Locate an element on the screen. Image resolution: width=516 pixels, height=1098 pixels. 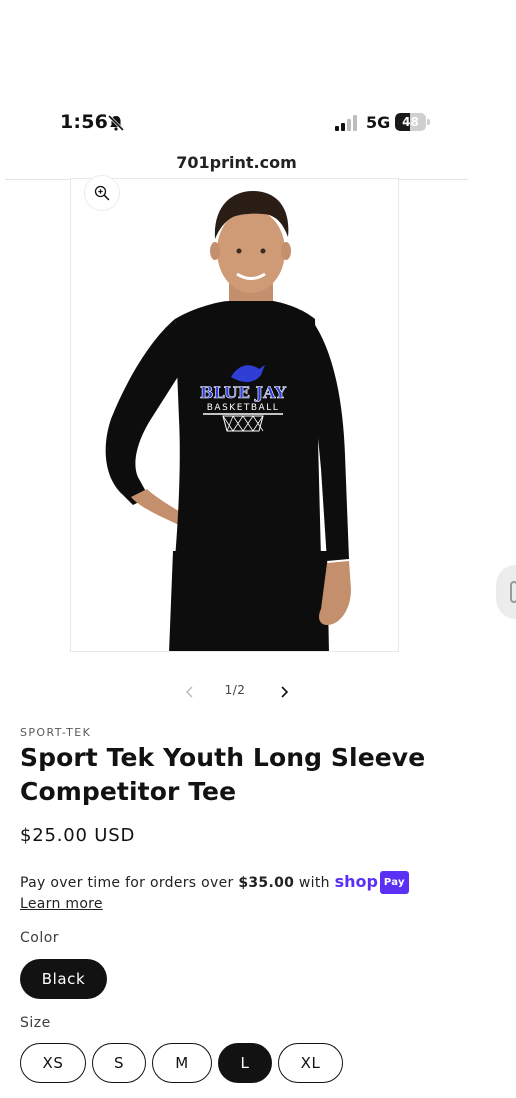
shop-pay-badge: Pay is located at coordinates (394, 882).